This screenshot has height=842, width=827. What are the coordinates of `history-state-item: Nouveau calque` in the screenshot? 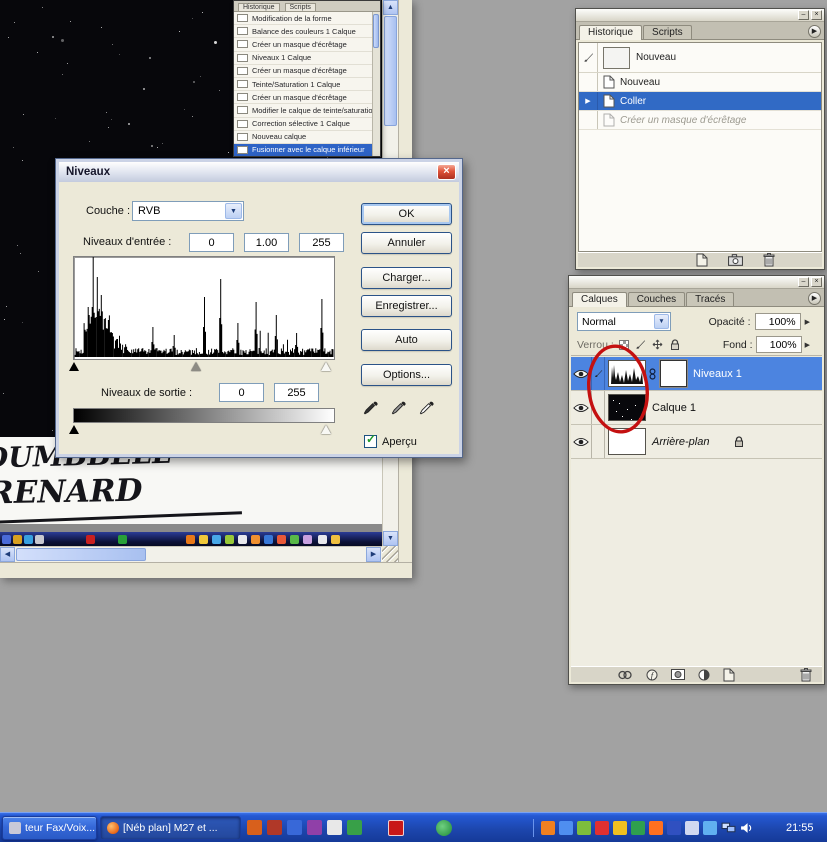 It's located at (303, 137).